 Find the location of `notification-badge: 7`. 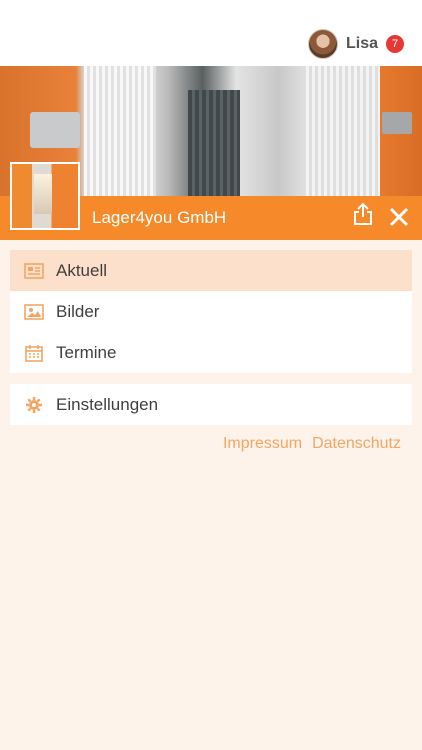

notification-badge: 7 is located at coordinates (395, 44).